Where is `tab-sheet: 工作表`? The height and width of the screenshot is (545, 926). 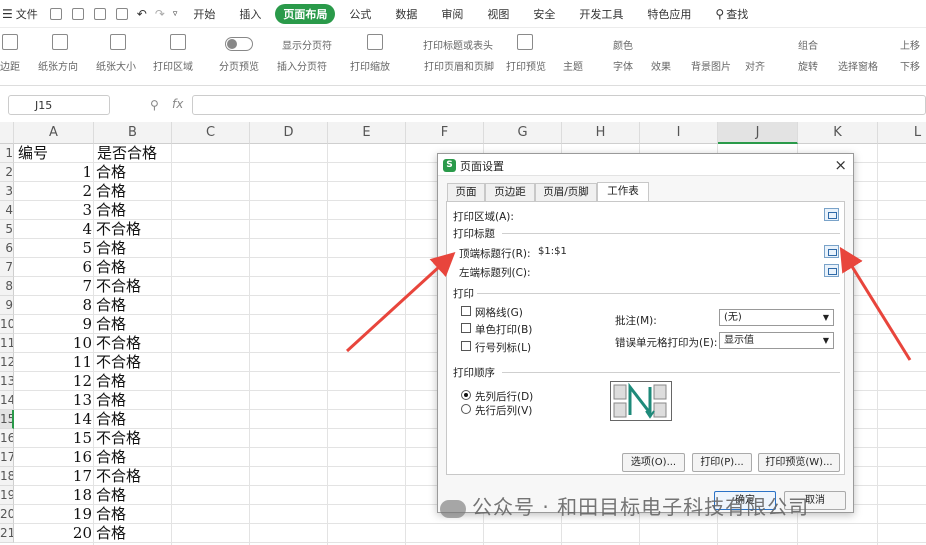
tab-sheet: 工作表 is located at coordinates (623, 191).